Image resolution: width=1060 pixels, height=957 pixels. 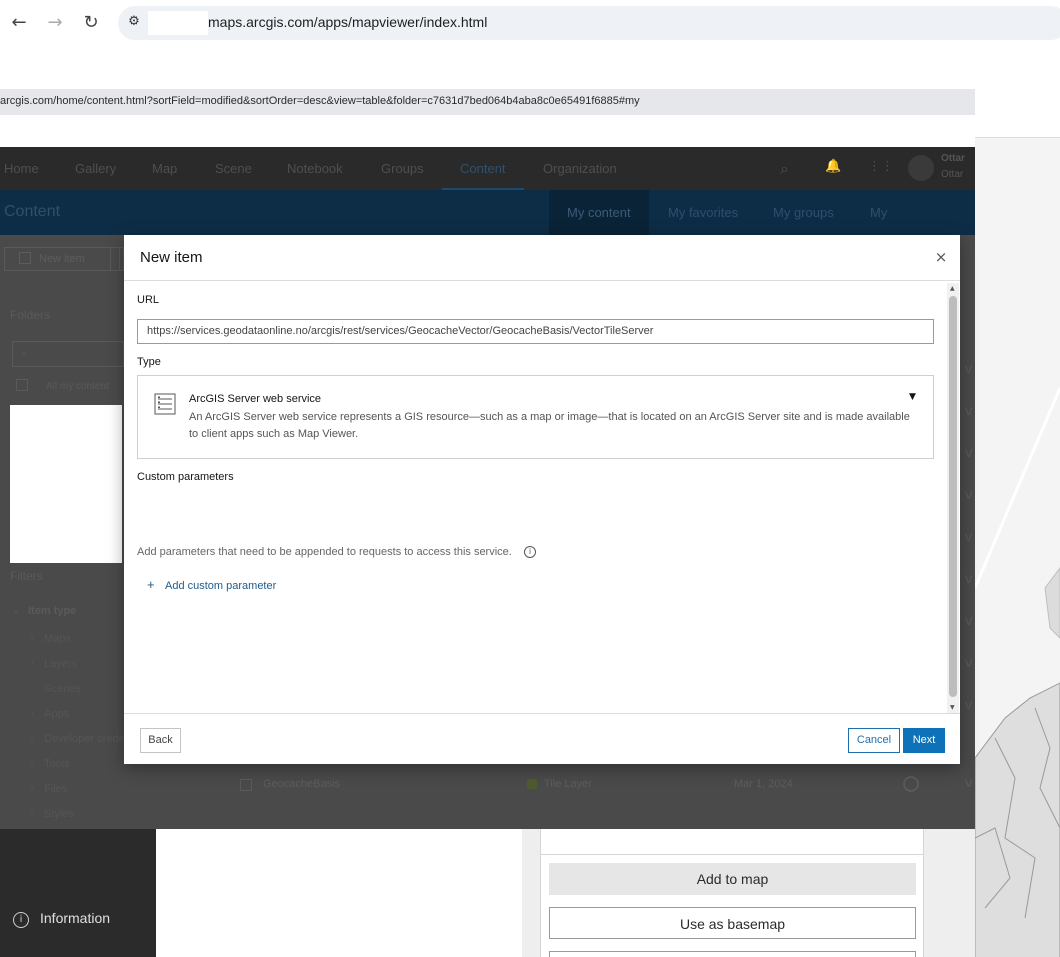 What do you see at coordinates (77, 386) in the screenshot?
I see `folder-all-my-content: All my content` at bounding box center [77, 386].